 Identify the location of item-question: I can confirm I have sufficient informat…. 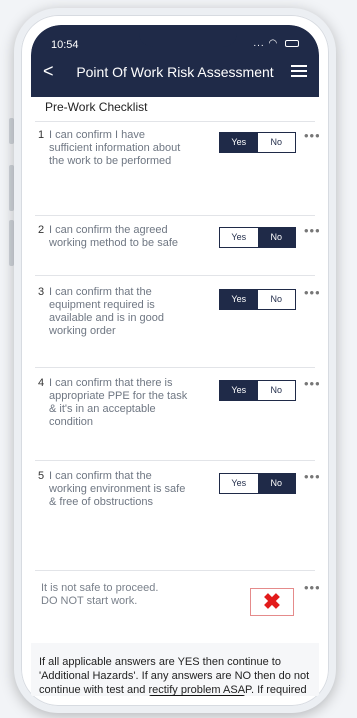
(115, 148).